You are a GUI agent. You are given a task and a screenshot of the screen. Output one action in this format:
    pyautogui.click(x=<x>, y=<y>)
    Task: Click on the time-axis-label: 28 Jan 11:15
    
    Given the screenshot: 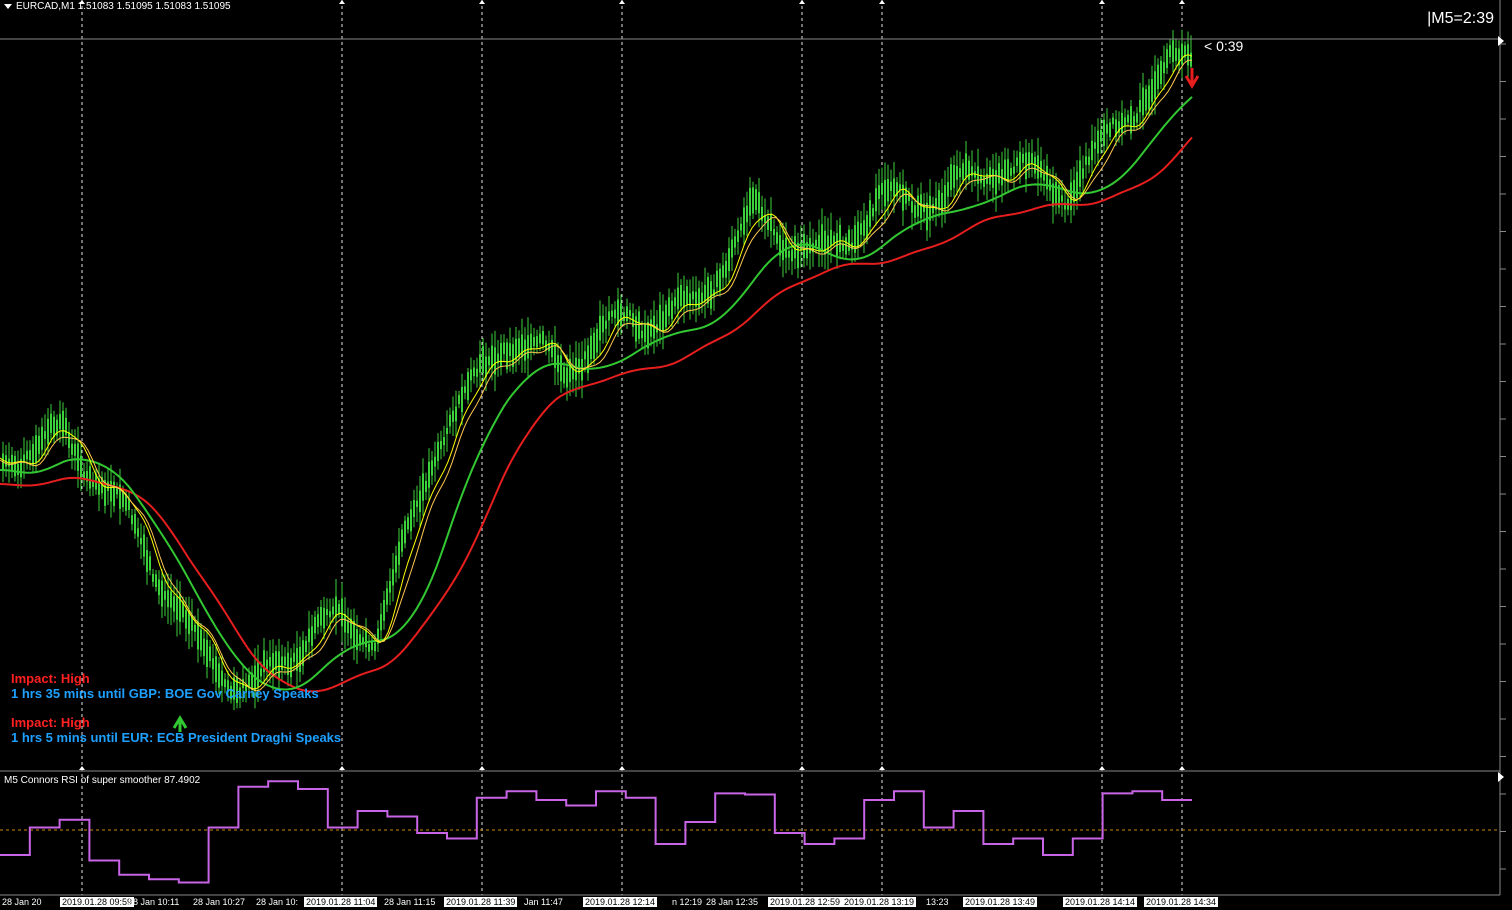 What is the action you would take?
    pyautogui.click(x=410, y=902)
    